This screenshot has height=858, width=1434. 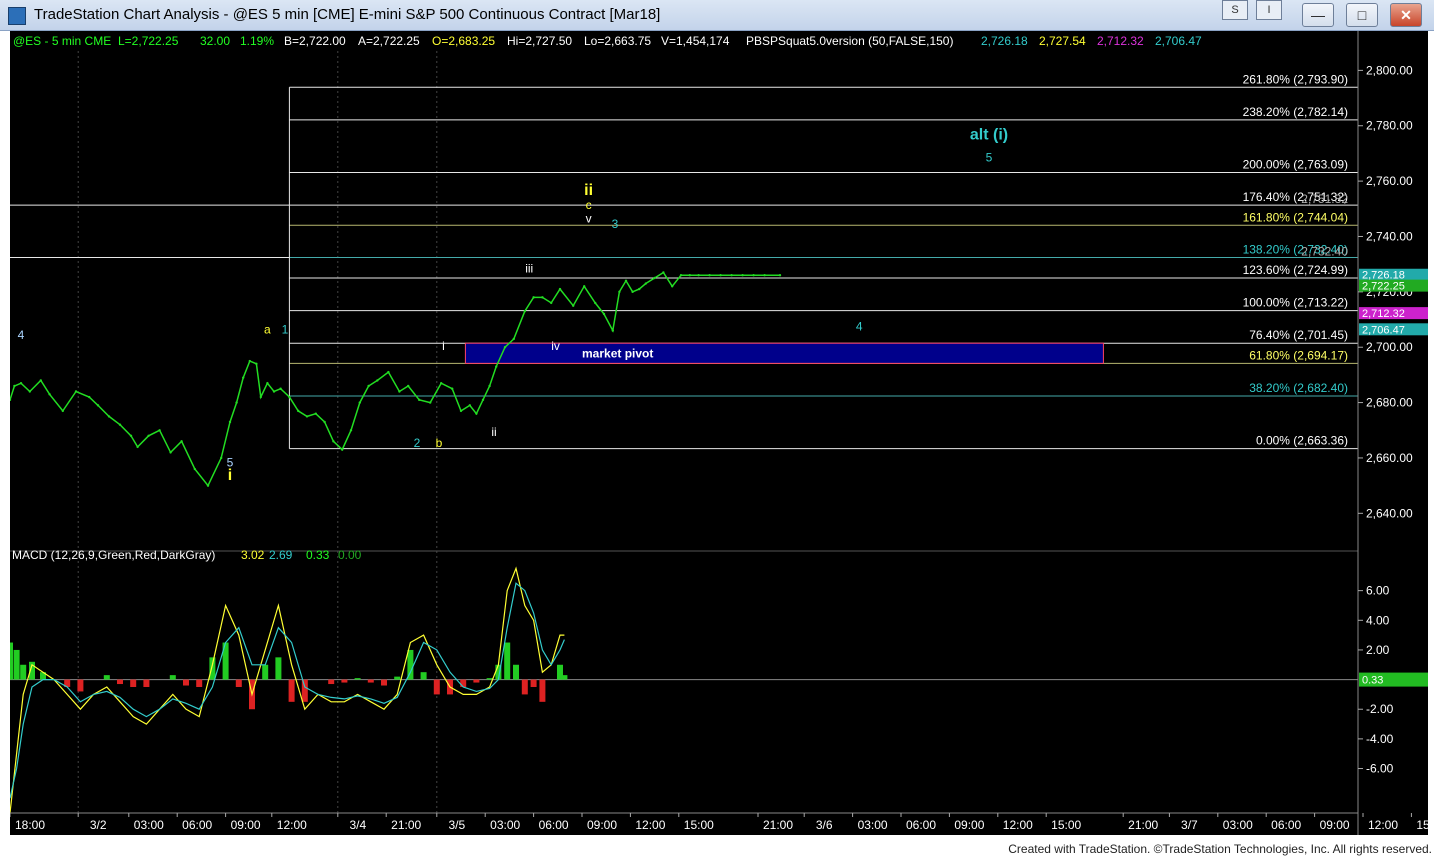 I want to click on market-pivot-box, so click(x=784, y=353).